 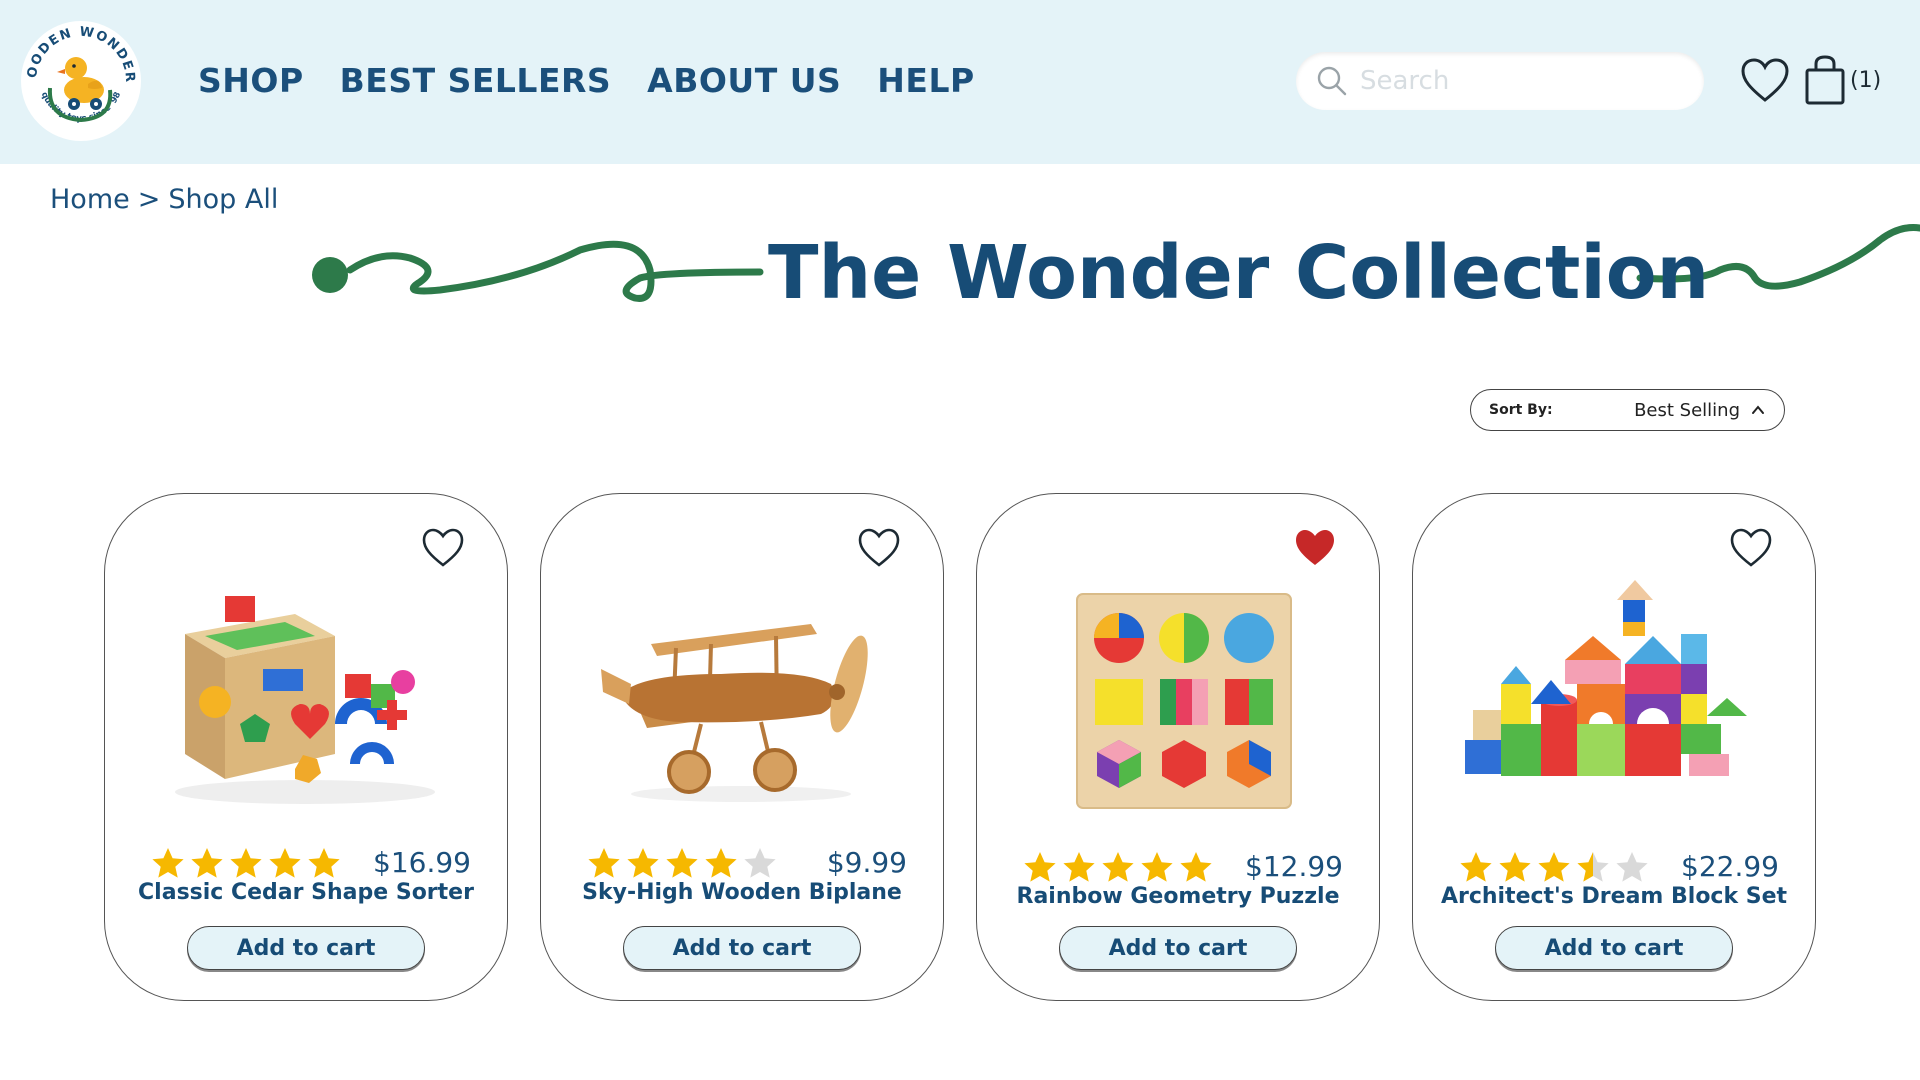 I want to click on nav-help: HELP, so click(x=925, y=81).